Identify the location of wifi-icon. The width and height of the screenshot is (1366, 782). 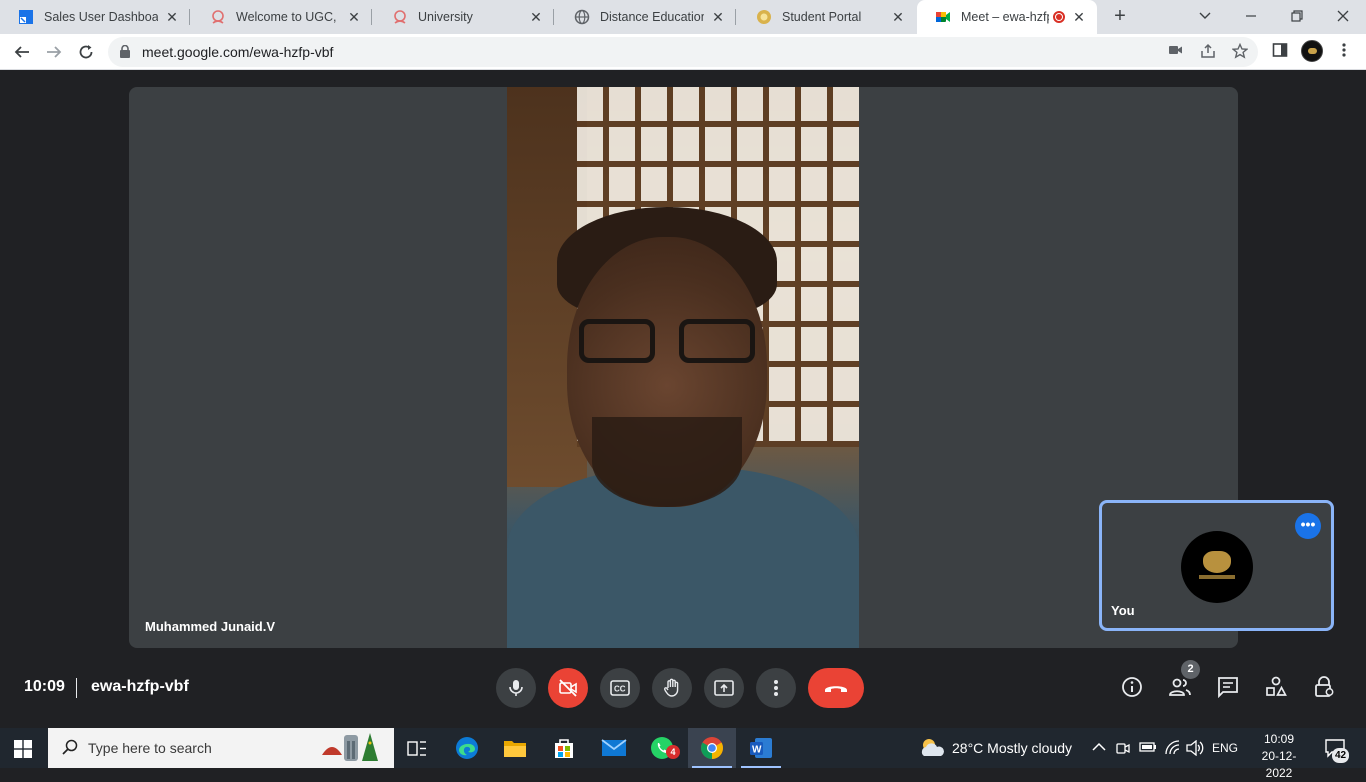
(1173, 749).